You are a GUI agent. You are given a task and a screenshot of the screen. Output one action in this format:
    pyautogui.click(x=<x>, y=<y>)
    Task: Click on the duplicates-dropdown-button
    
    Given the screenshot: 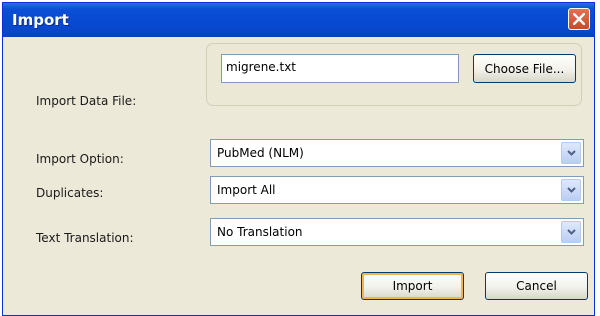 What is the action you would take?
    pyautogui.click(x=571, y=190)
    